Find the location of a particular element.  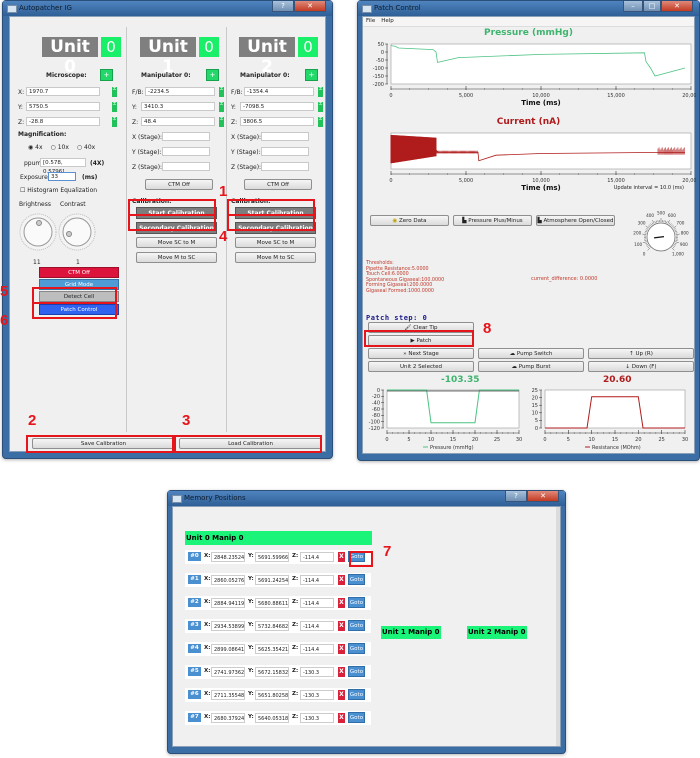

memory-y-field: 5680.88611 is located at coordinates (272, 603).